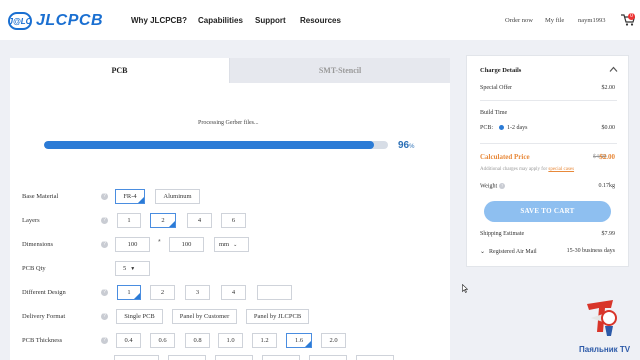 This screenshot has height=360, width=640. I want to click on calculated-price-label: Calculated Price, so click(505, 157).